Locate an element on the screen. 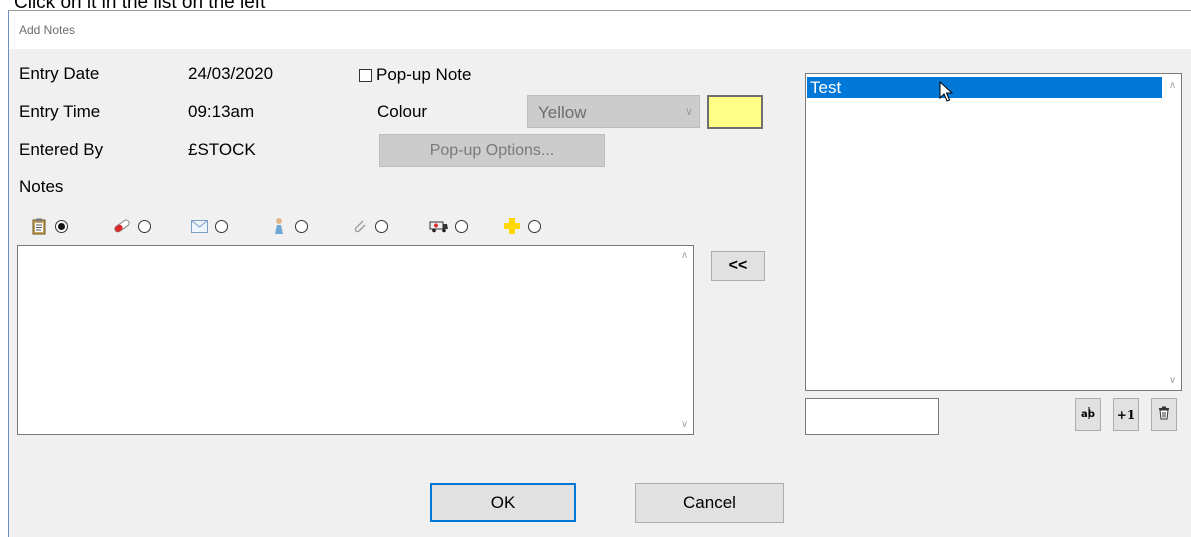  category-option-mail is located at coordinates (208, 226).